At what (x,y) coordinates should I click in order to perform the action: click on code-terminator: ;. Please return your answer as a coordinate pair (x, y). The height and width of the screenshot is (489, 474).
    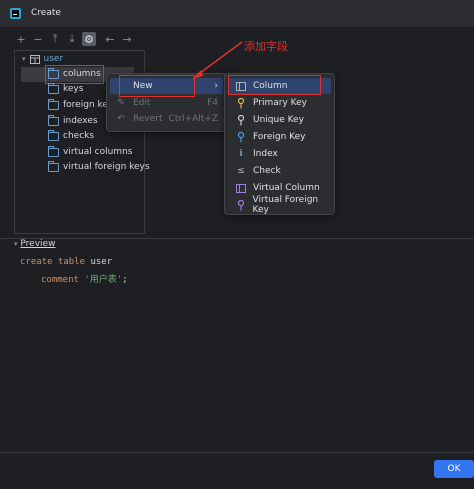
    Looking at the image, I should click on (125, 280).